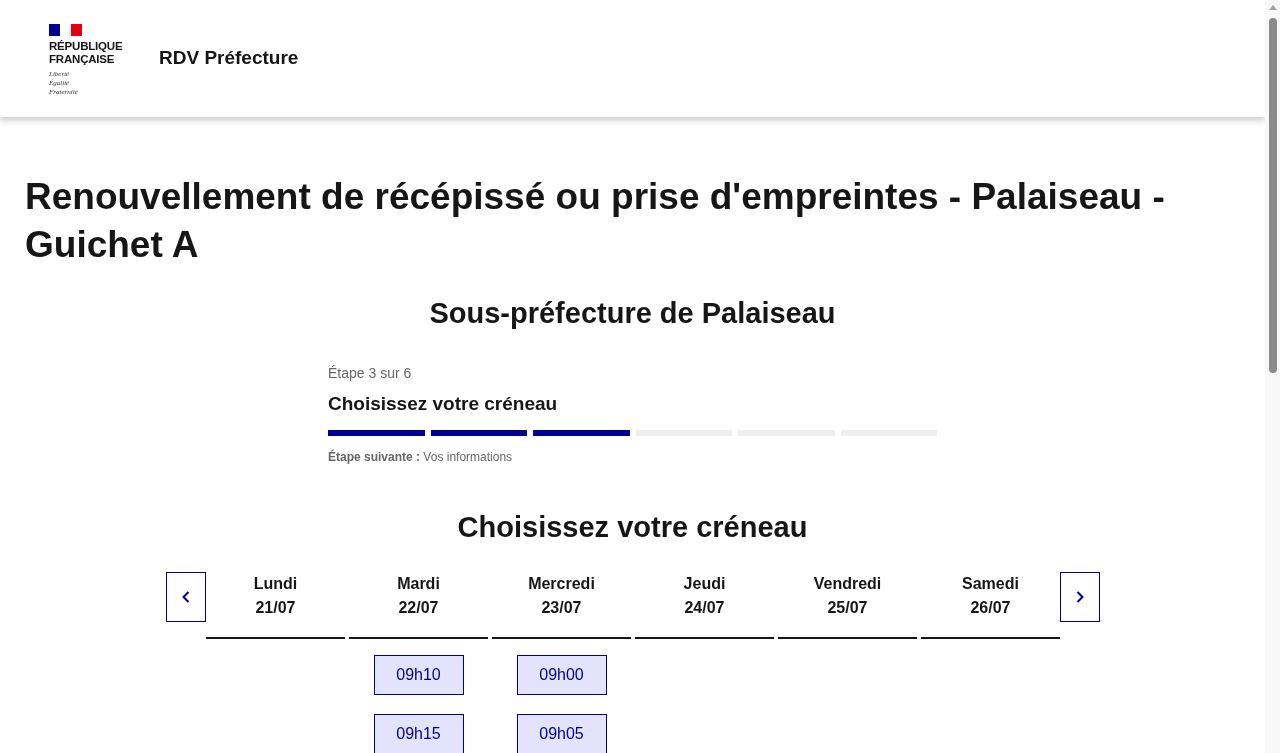  Describe the element at coordinates (65, 30) in the screenshot. I see `tricolor-flag-icon` at that location.